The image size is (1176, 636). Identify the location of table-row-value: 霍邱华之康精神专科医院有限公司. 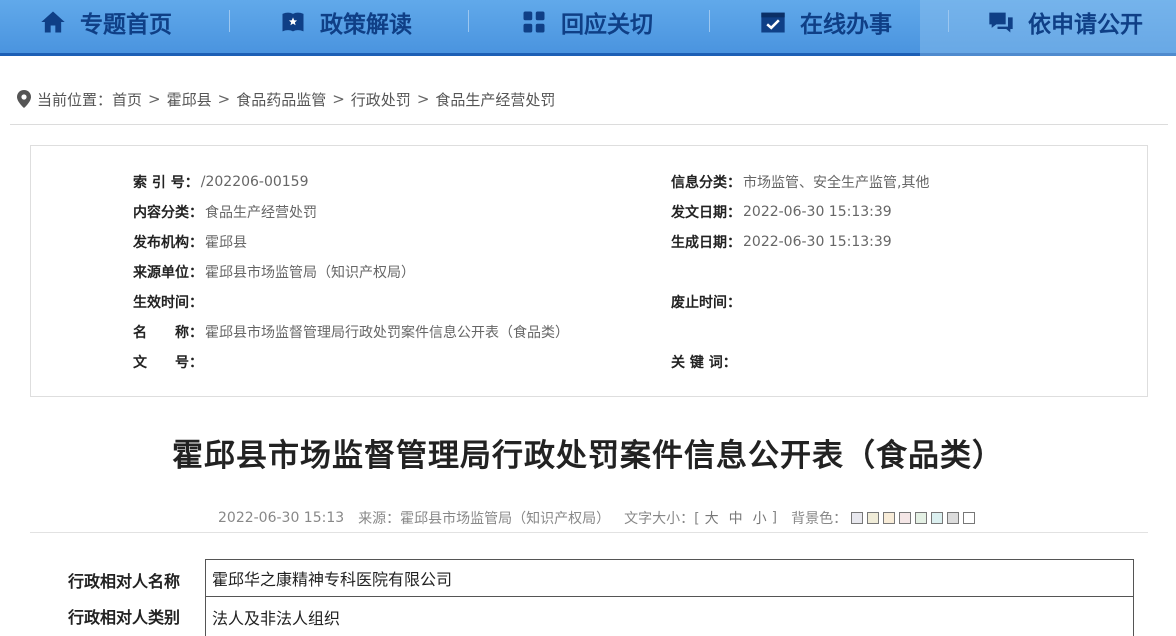
(669, 577).